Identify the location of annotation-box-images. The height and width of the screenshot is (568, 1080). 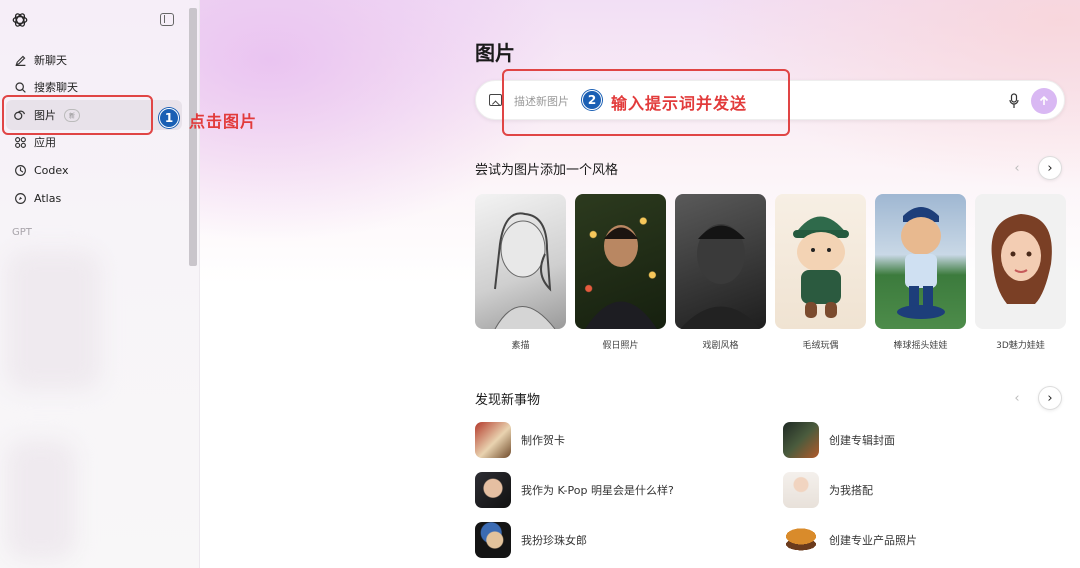
(77, 115).